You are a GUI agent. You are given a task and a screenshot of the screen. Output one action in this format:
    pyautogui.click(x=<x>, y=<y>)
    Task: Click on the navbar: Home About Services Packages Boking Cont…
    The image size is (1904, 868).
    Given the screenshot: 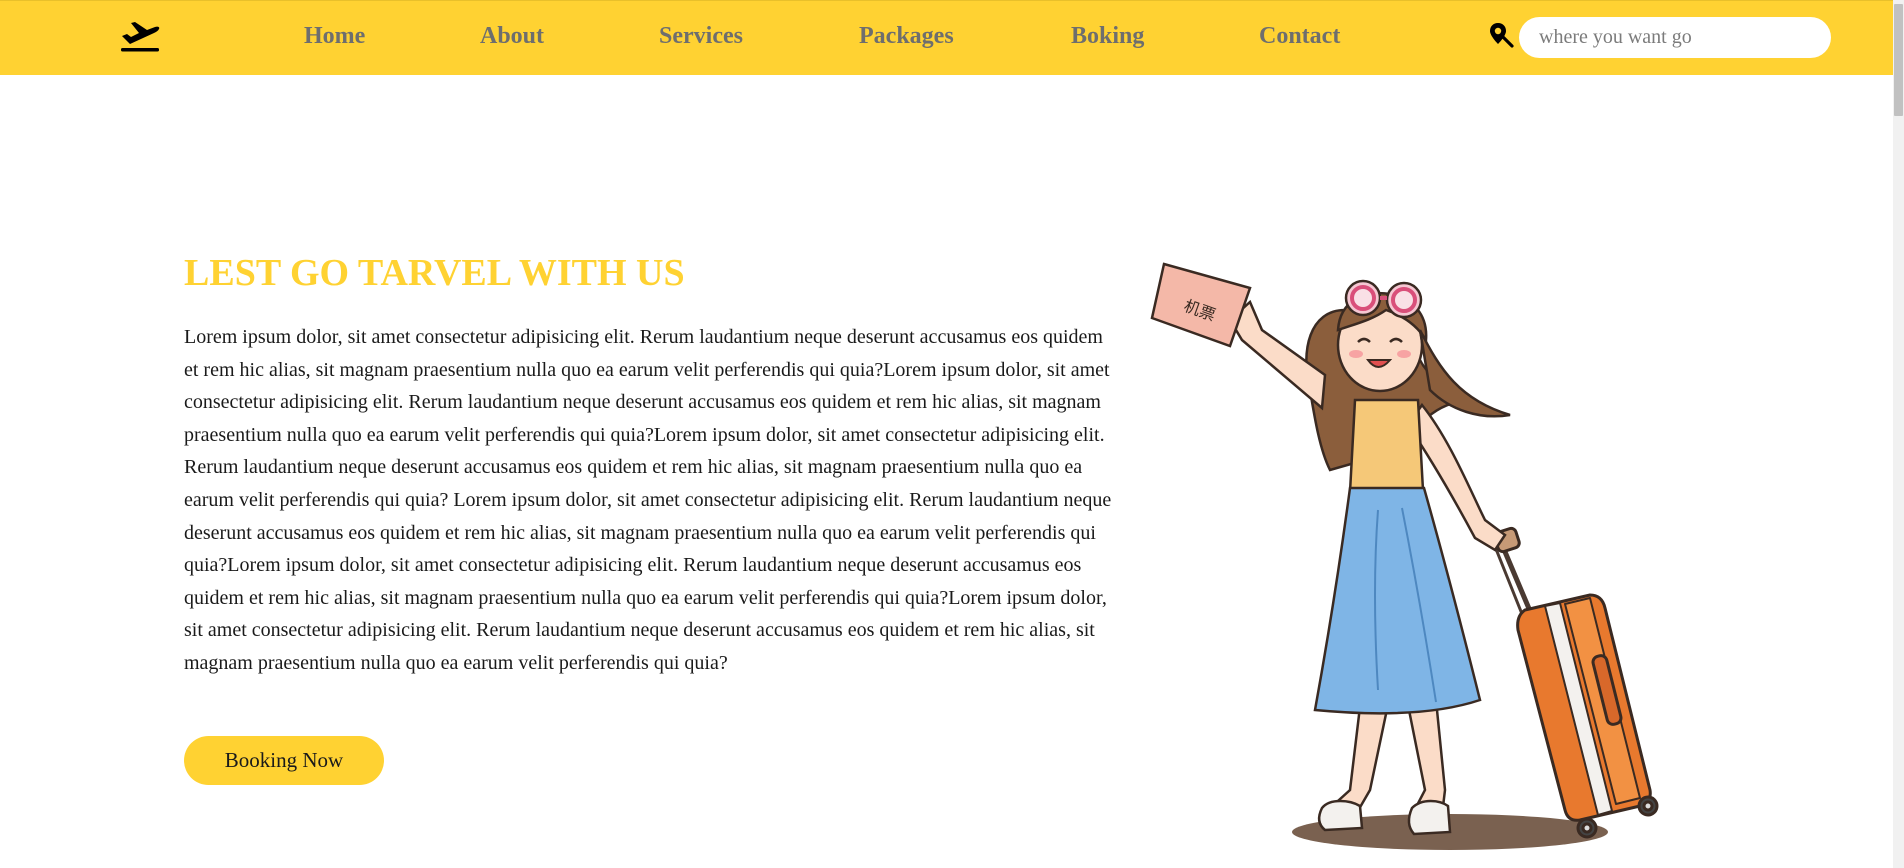 What is the action you would take?
    pyautogui.click(x=946, y=37)
    